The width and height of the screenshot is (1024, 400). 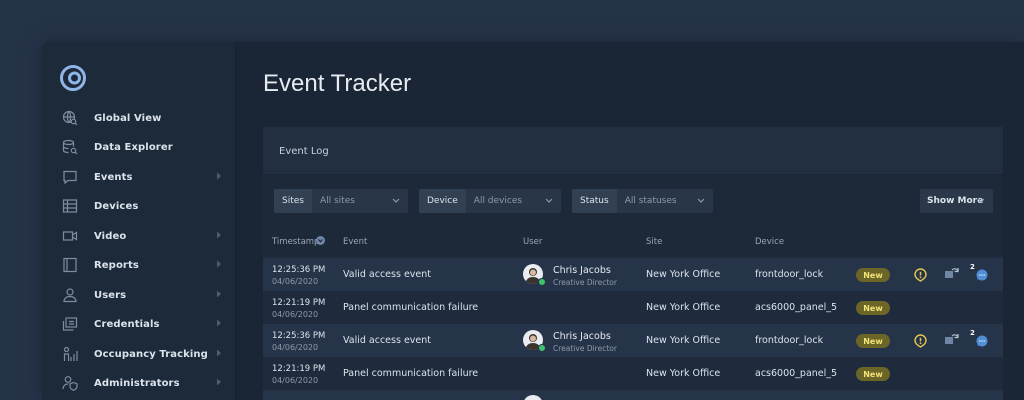 I want to click on filter-key: Status, so click(x=594, y=201).